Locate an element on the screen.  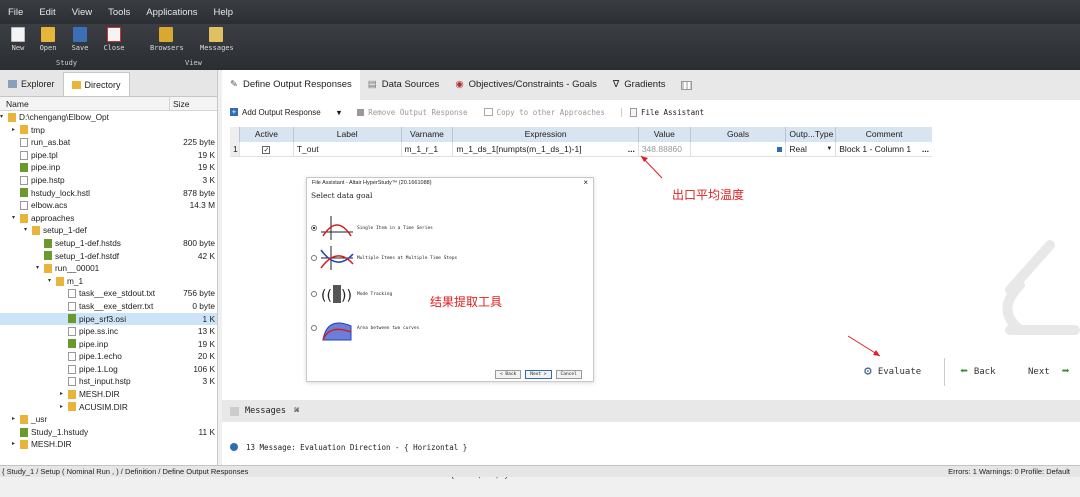
option-area-between-curves: Area between two curves is located at coordinates (365, 328).